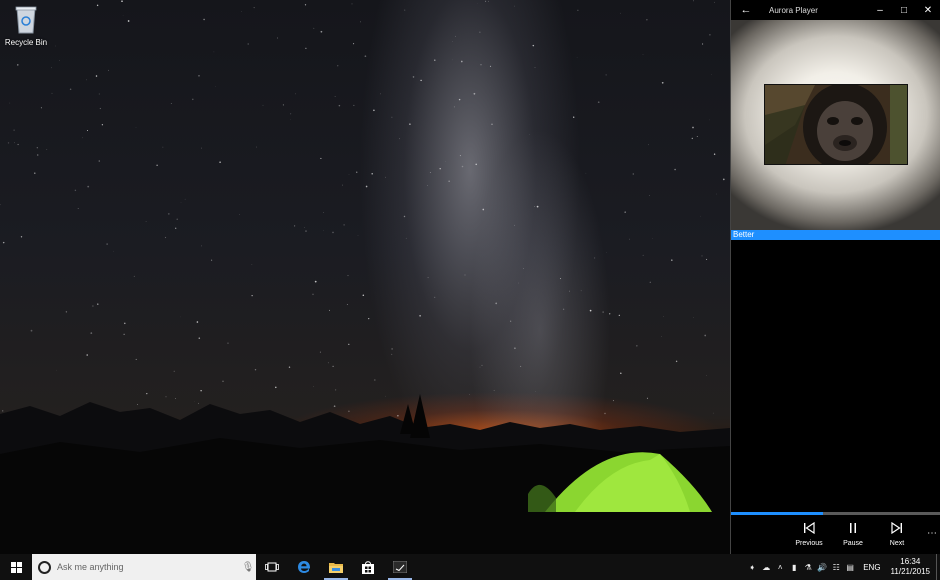 The height and width of the screenshot is (580, 940). I want to click on edge-button, so click(304, 567).